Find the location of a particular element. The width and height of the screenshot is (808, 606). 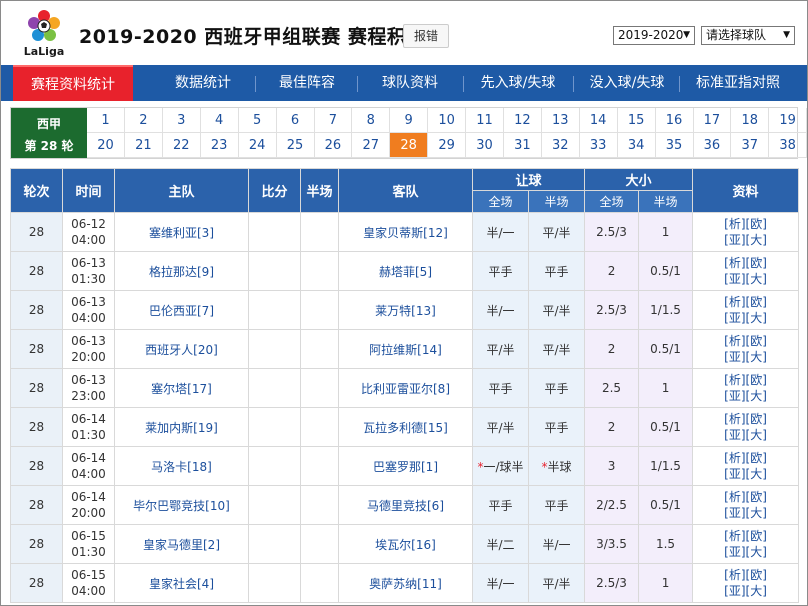

away-team-link: 阿拉维斯[14] is located at coordinates (405, 349).